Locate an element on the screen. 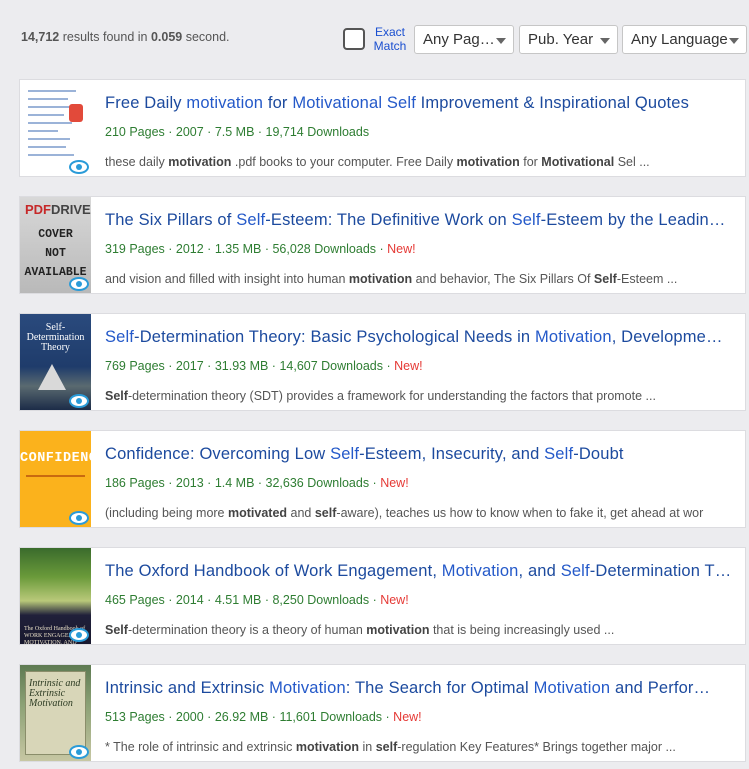 The image size is (749, 769). book-cover: PDFDRIVE COVER NOT AVAILABLE is located at coordinates (55, 245).